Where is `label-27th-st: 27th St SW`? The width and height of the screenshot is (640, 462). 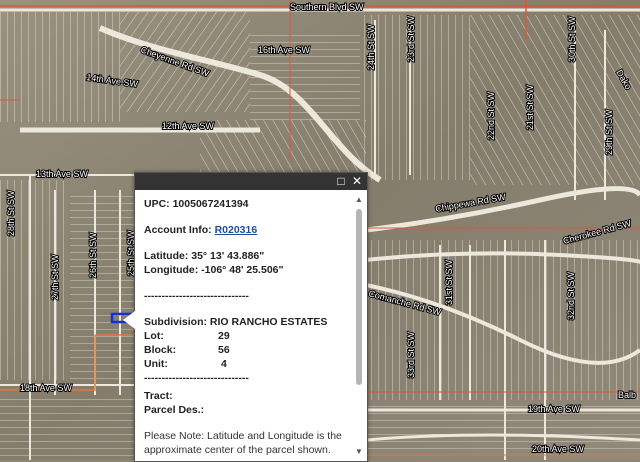 label-27th-st: 27th St SW is located at coordinates (55, 277).